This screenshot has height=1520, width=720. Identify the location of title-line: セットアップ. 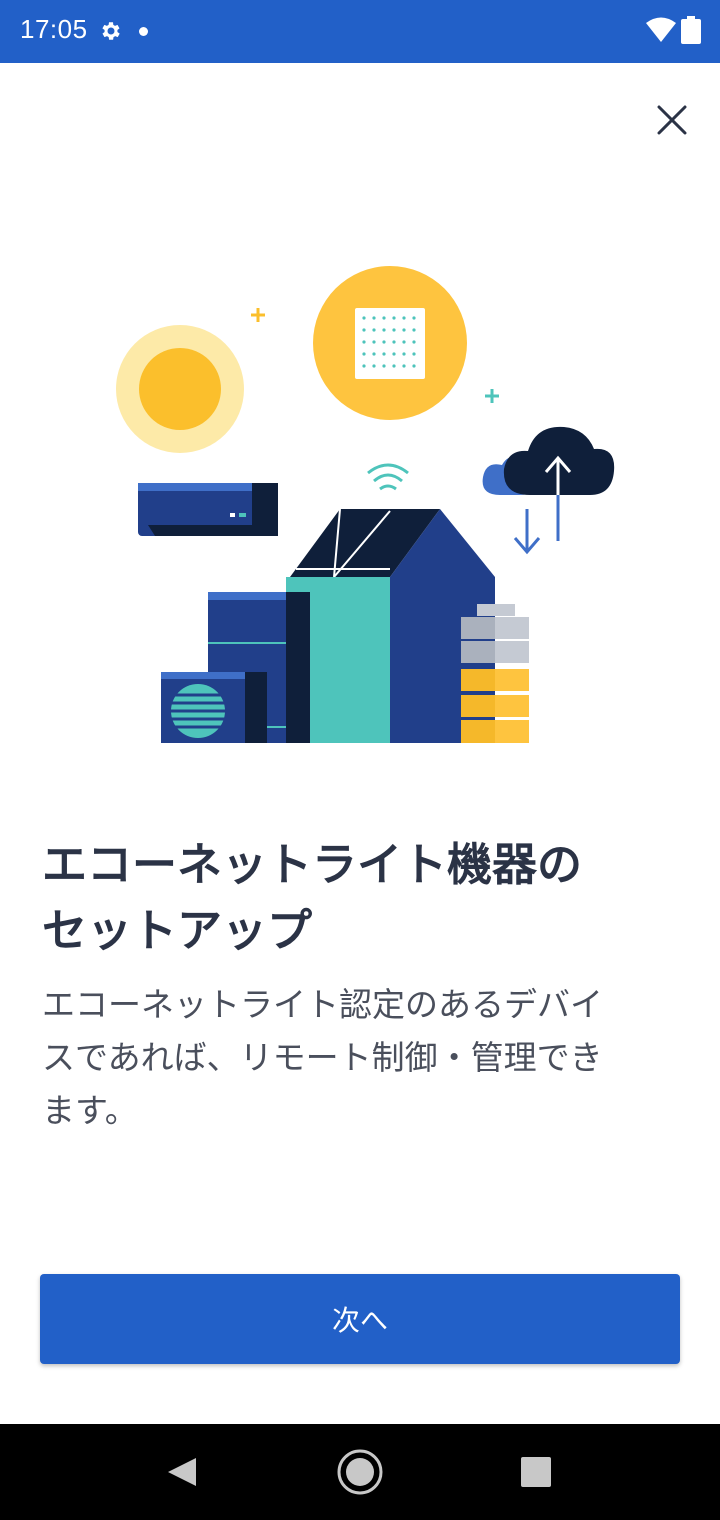
(177, 930).